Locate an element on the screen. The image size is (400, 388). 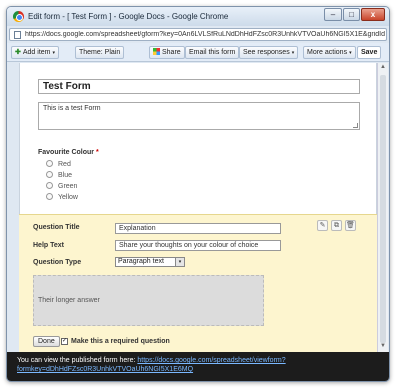
theme-button: Theme: Plain is located at coordinates (100, 52).